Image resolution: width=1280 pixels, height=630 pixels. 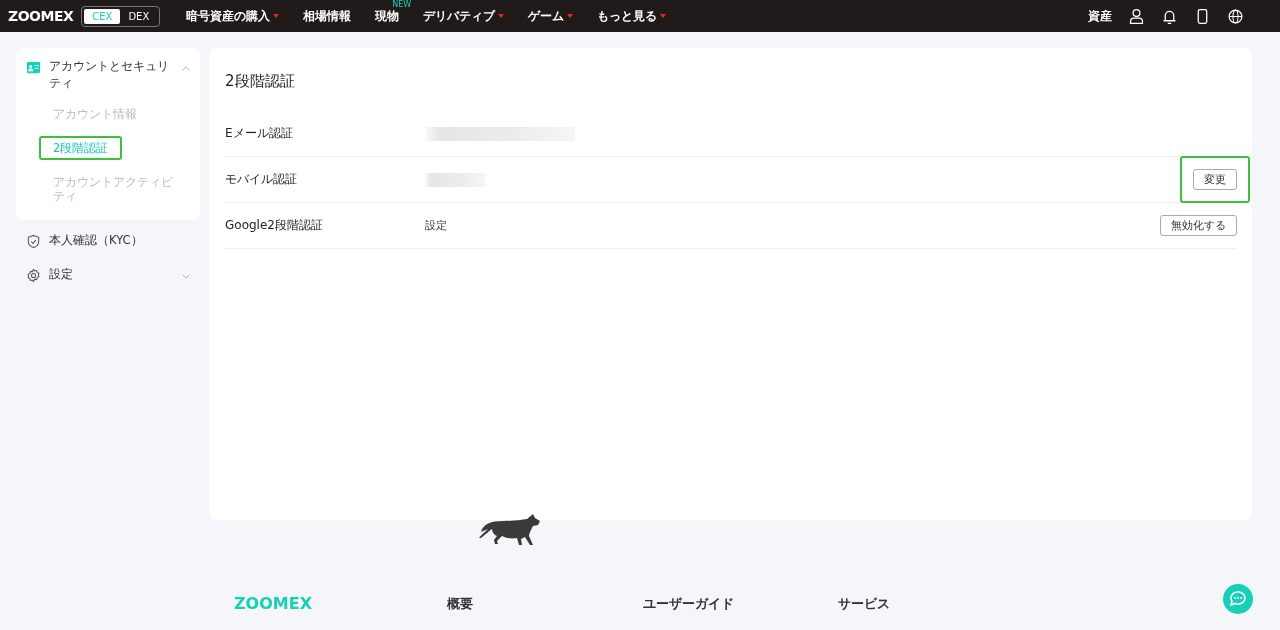 What do you see at coordinates (327, 16) in the screenshot?
I see `nav-link: 相場情報` at bounding box center [327, 16].